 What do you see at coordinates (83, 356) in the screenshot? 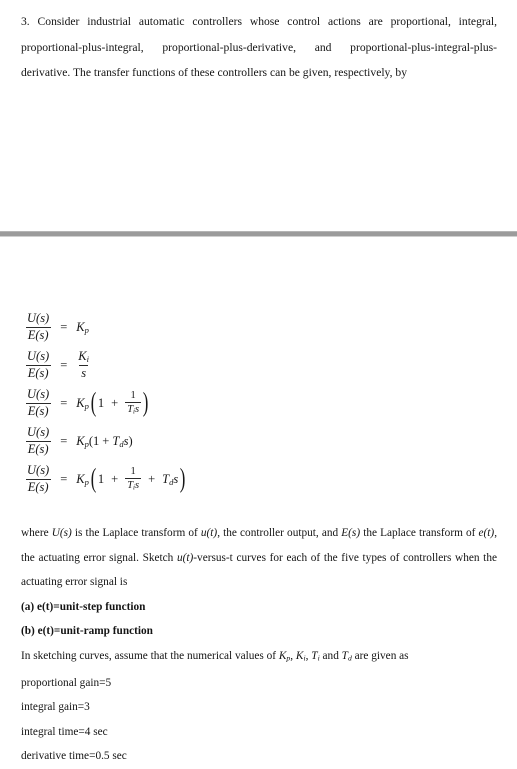
I see `numerator-Ki: Ki` at bounding box center [83, 356].